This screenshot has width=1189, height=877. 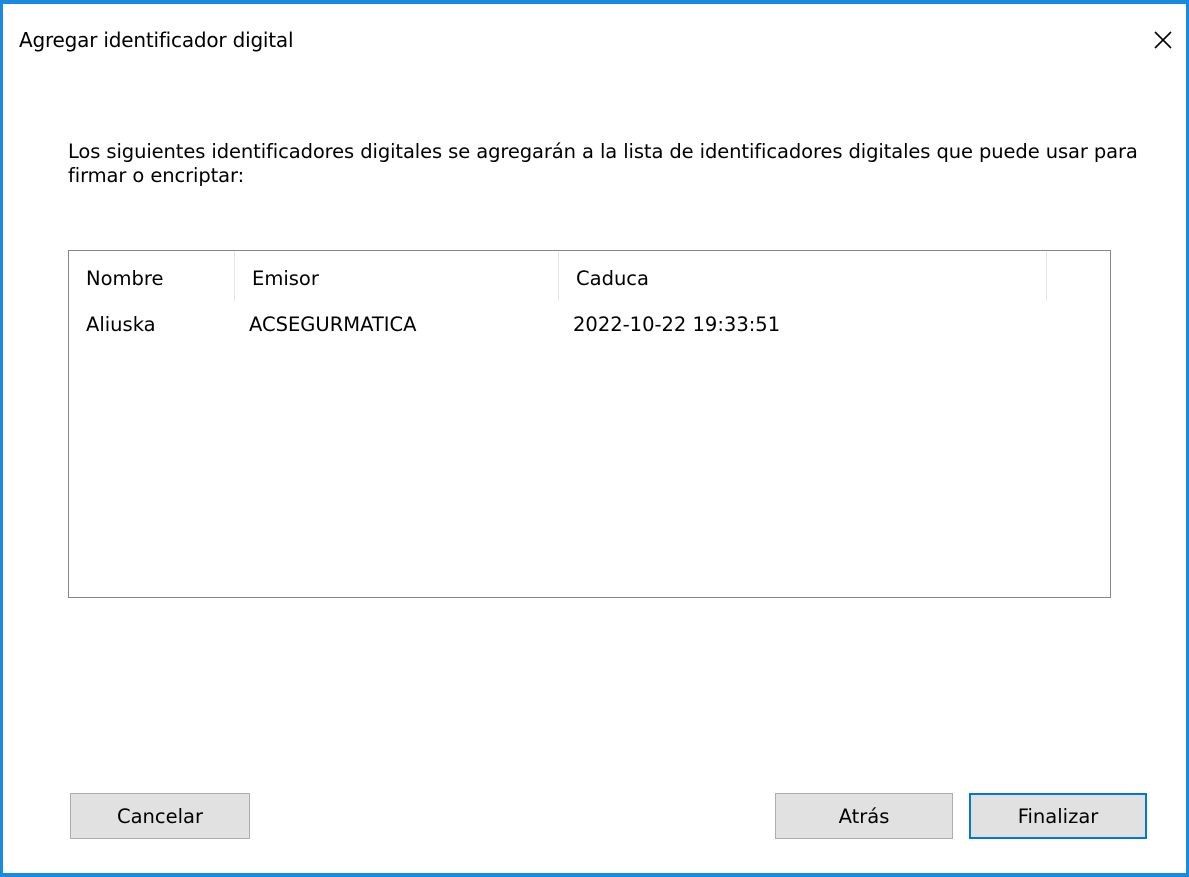 What do you see at coordinates (156, 40) in the screenshot?
I see `dialog-title: Agregar identificador digital` at bounding box center [156, 40].